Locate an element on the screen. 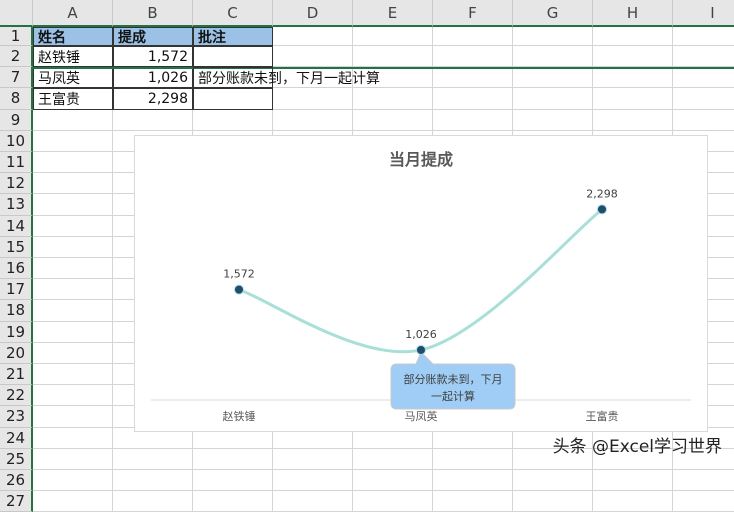  cell-i9 is located at coordinates (703, 120).